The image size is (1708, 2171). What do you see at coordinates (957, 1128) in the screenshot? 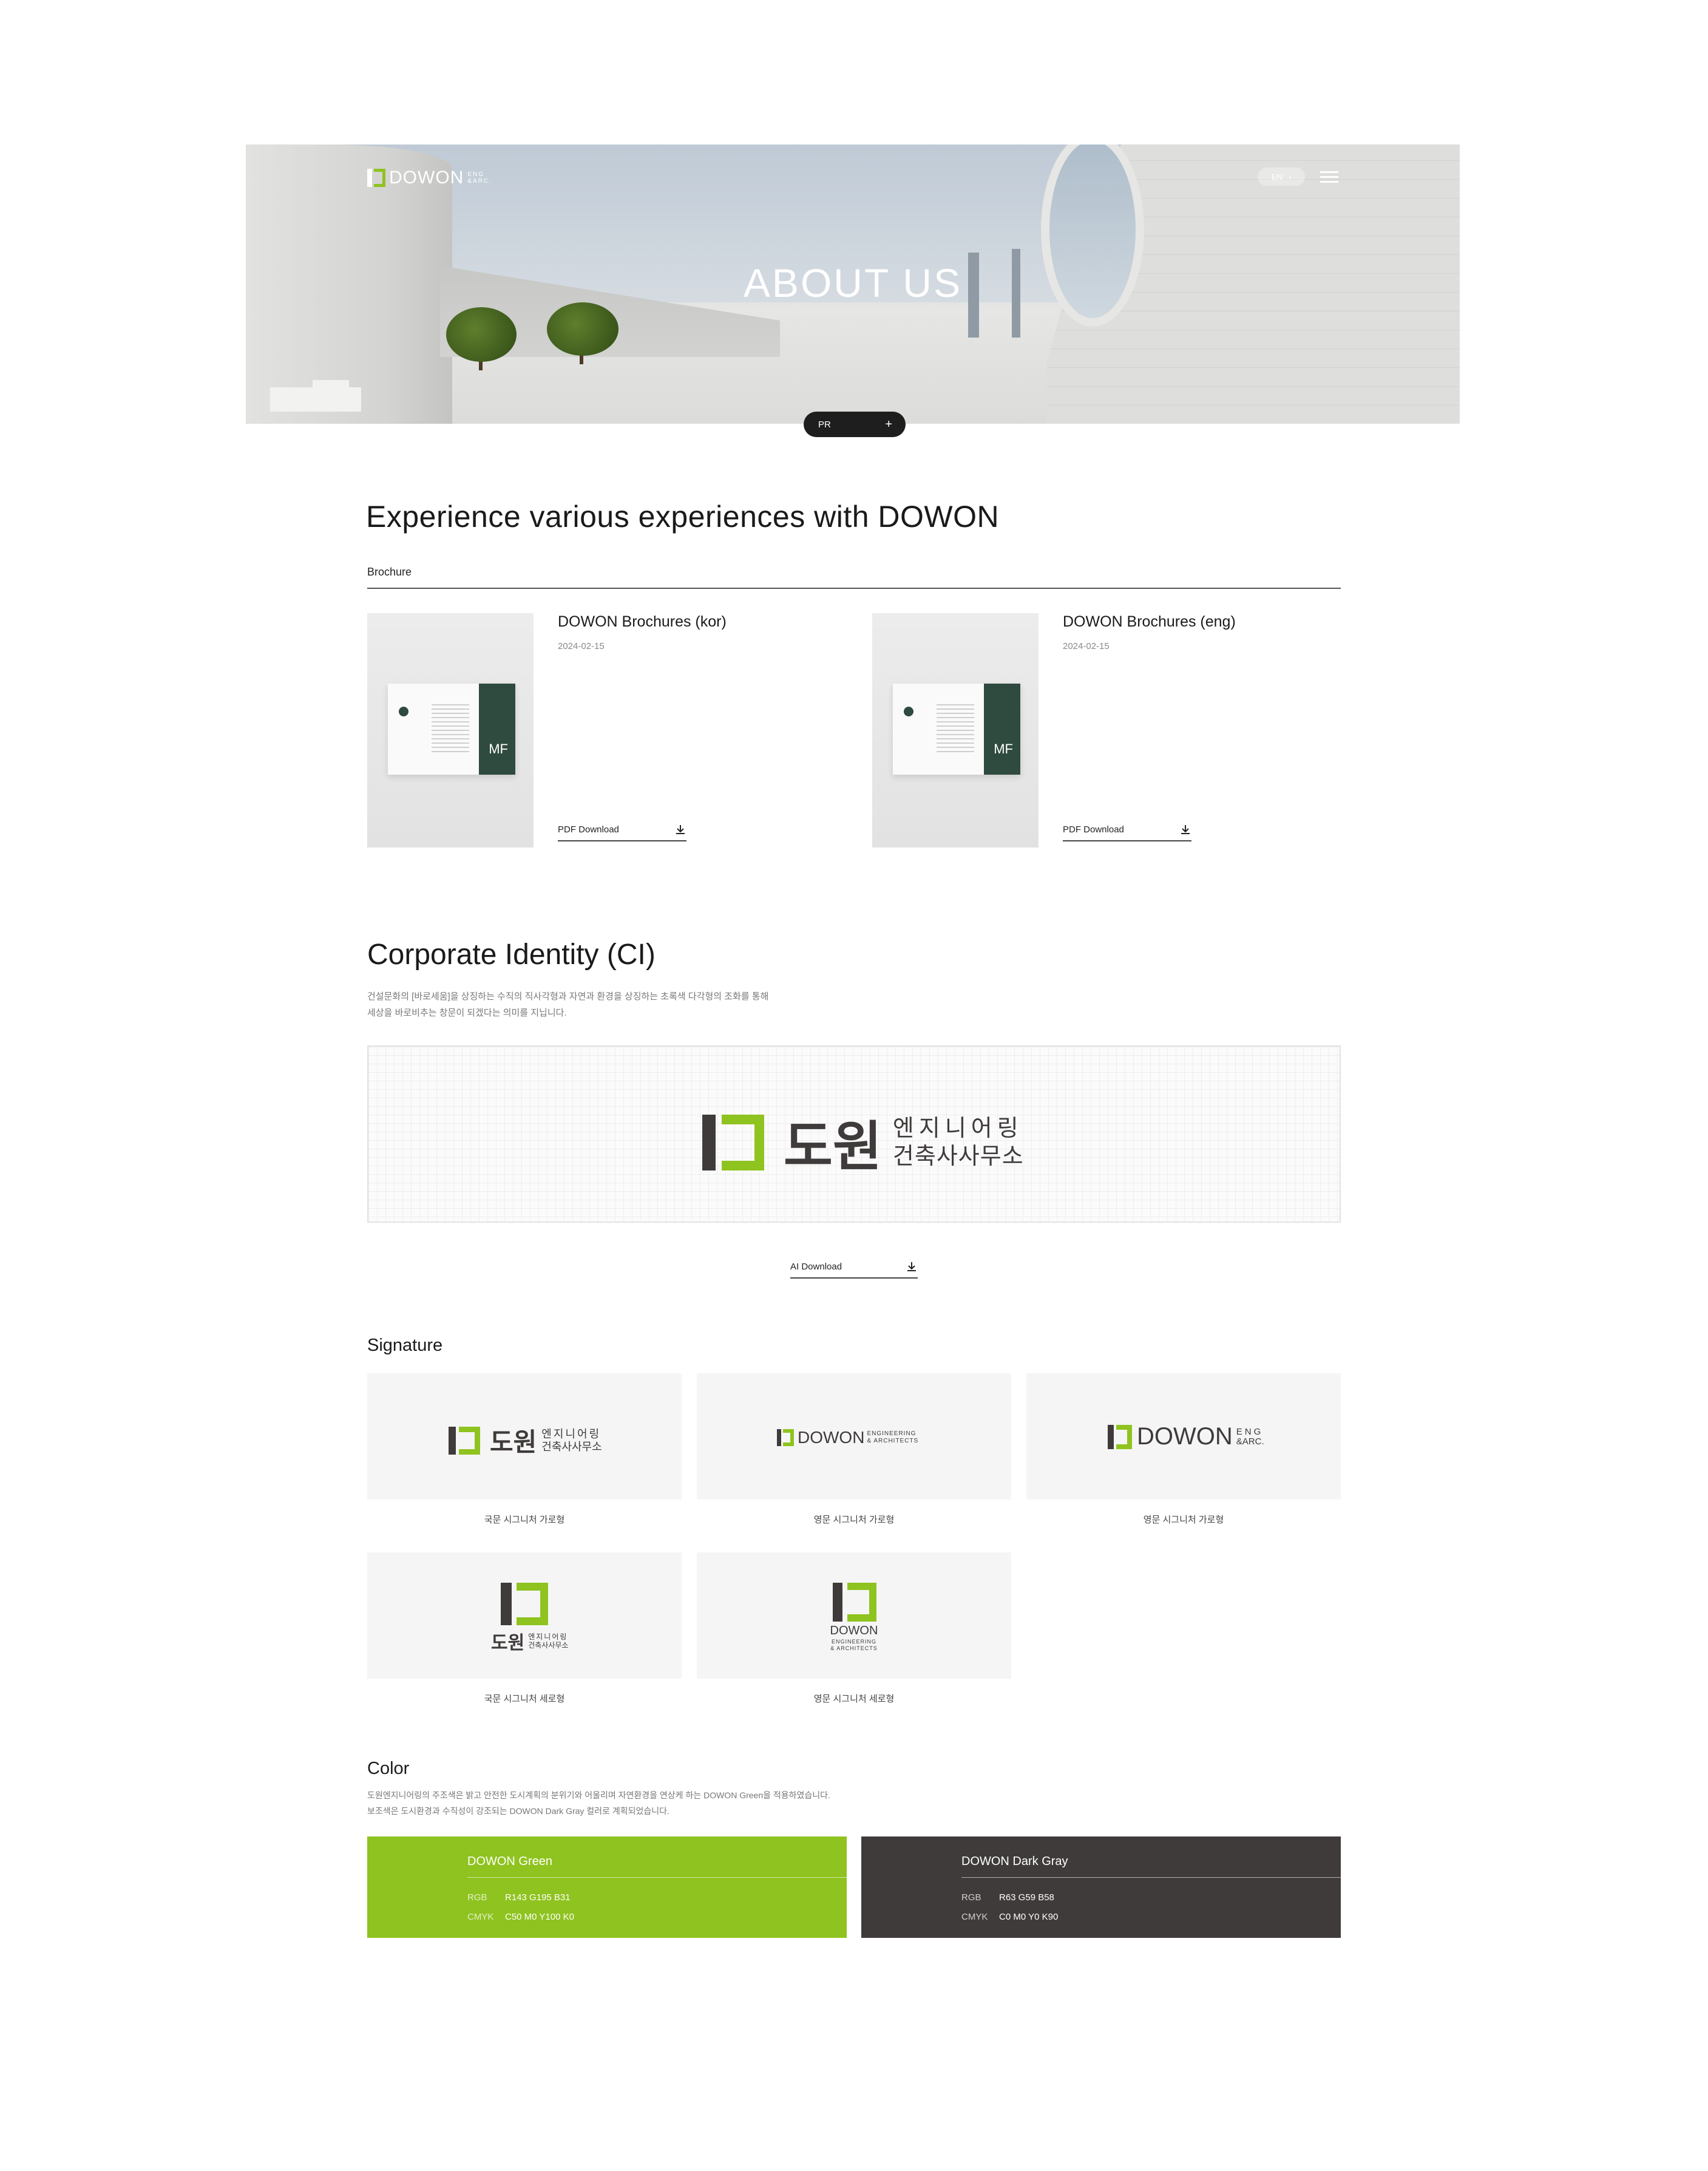
I see `ci-logo-sub-line1: 엔지니어링` at bounding box center [957, 1128].